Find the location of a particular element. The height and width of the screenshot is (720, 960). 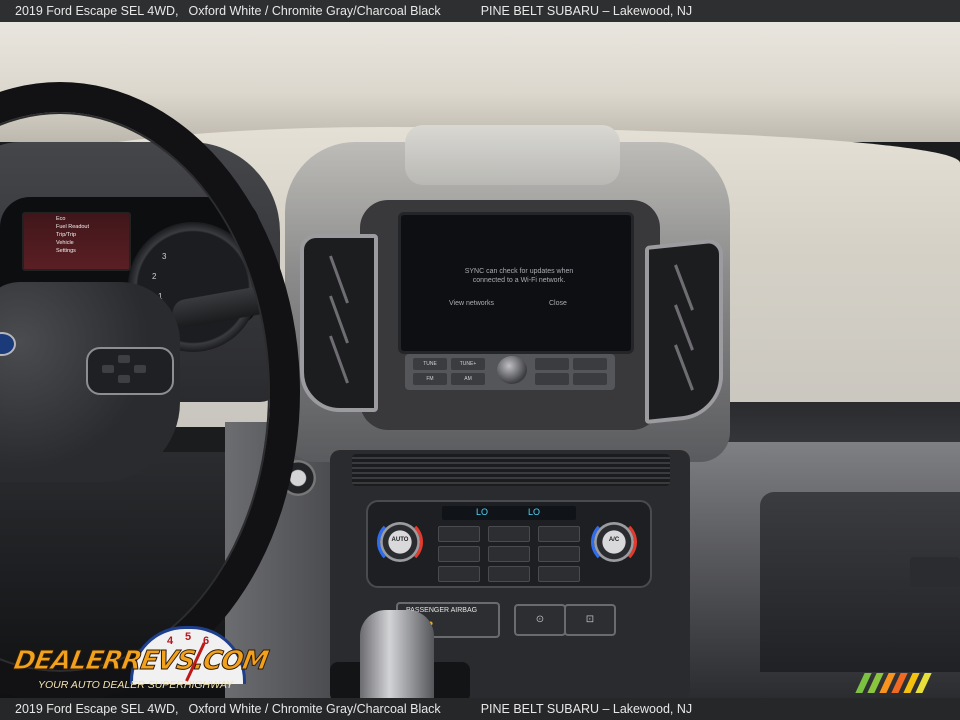

am-button: AM is located at coordinates (468, 379).